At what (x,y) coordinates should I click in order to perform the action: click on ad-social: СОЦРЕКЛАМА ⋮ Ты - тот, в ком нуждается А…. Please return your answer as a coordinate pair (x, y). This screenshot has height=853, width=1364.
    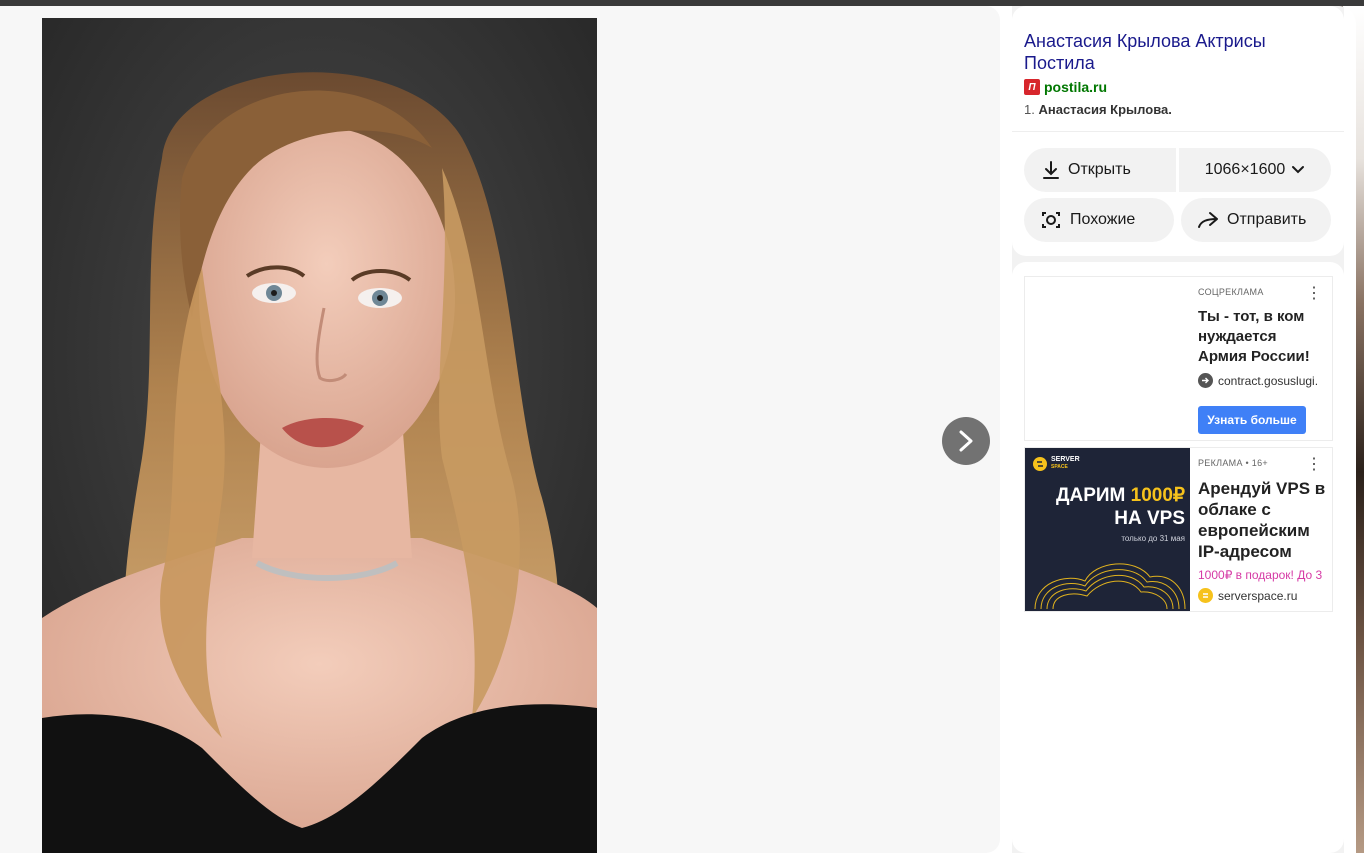
    Looking at the image, I should click on (1178, 358).